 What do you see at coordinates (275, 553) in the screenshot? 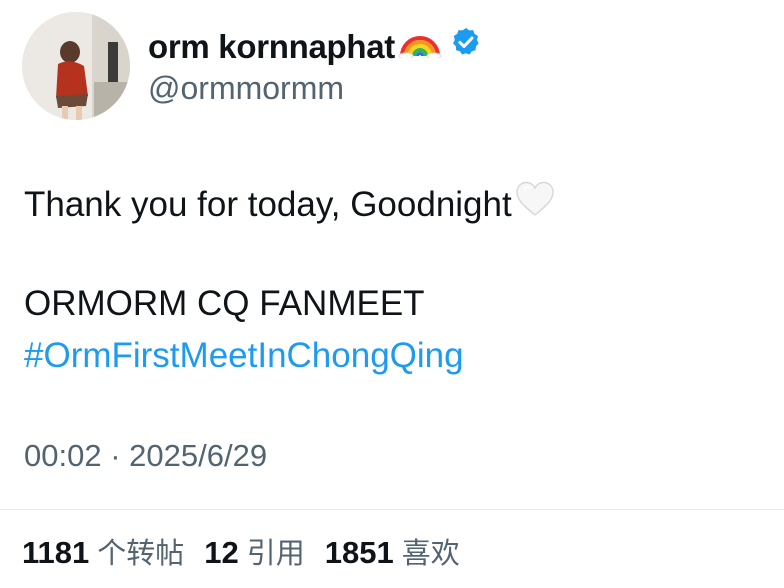
I see `quotes-label: 引用` at bounding box center [275, 553].